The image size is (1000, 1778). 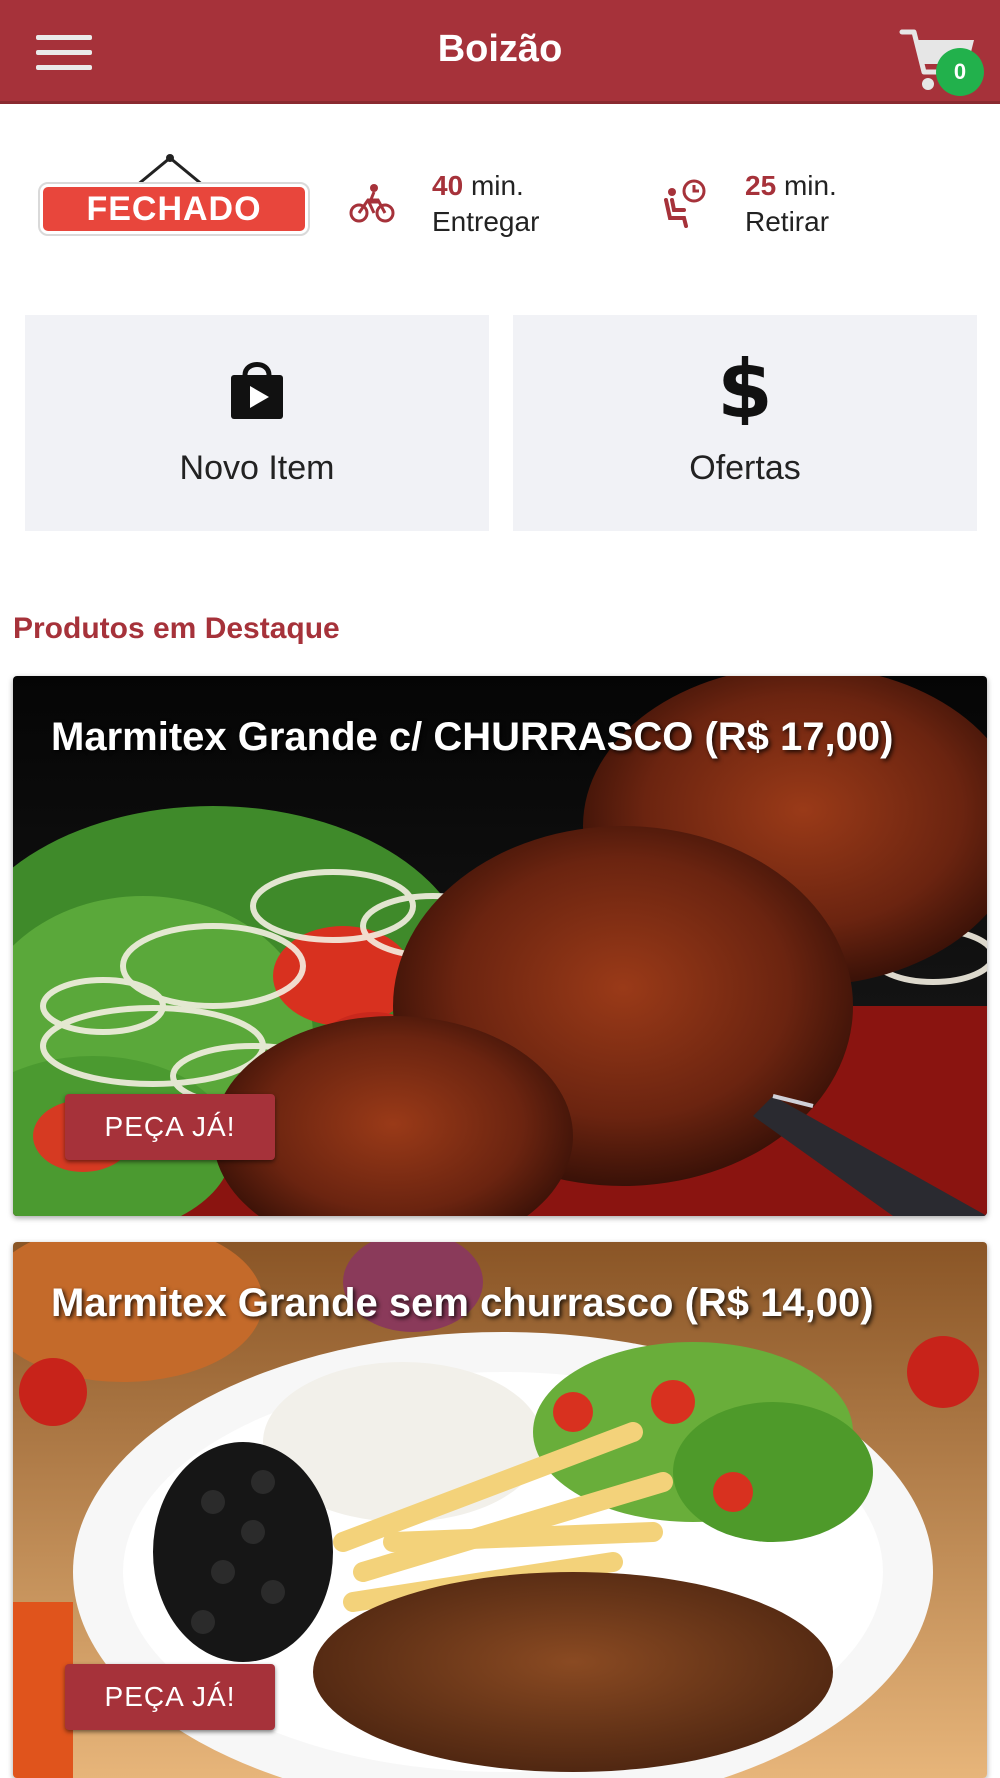 I want to click on pickup-unit: min., so click(x=810, y=185).